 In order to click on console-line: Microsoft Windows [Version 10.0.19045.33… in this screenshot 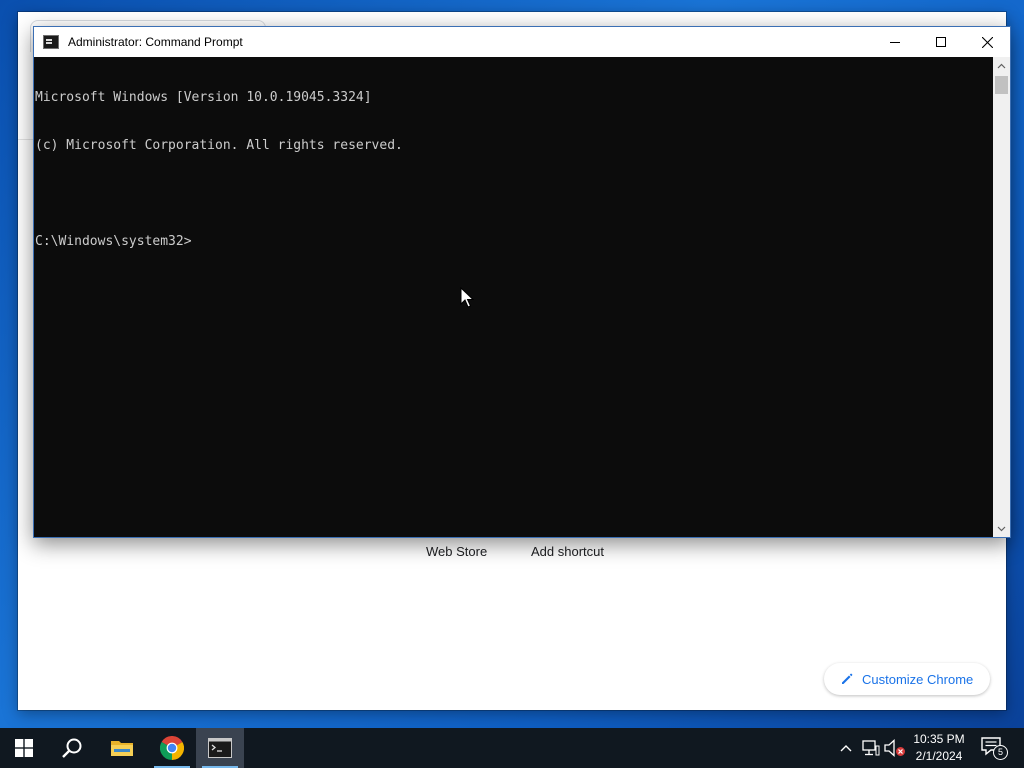, I will do `click(203, 97)`.